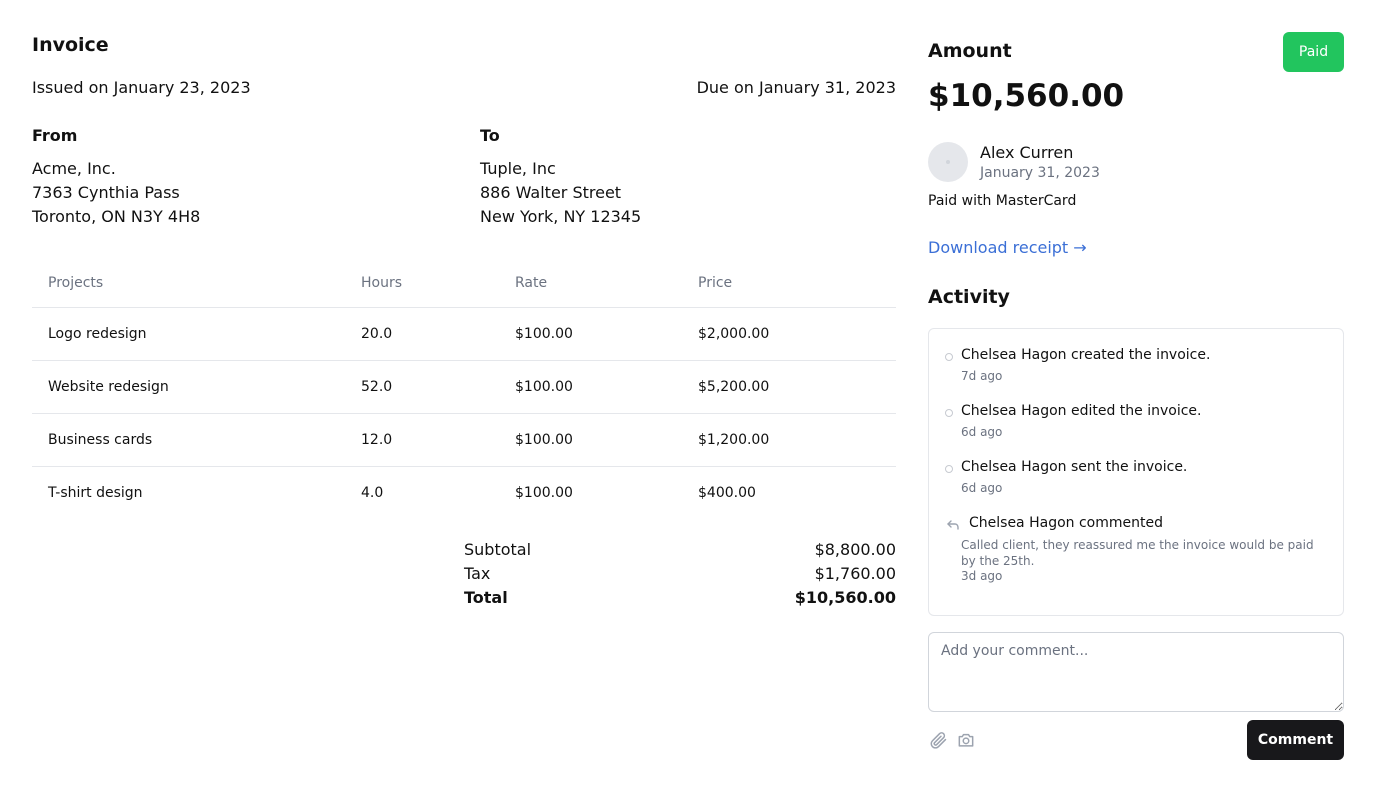  What do you see at coordinates (953, 525) in the screenshot?
I see `reply-icon` at bounding box center [953, 525].